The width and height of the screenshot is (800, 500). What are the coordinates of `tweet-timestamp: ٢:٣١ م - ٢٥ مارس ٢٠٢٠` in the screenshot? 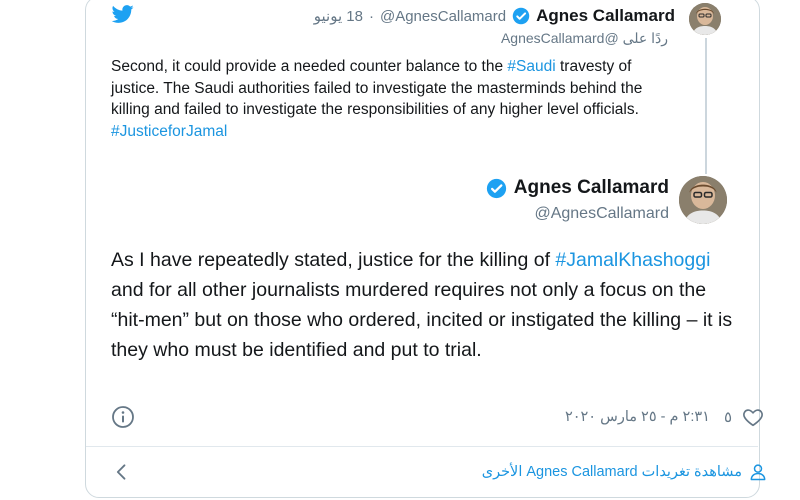 It's located at (637, 417).